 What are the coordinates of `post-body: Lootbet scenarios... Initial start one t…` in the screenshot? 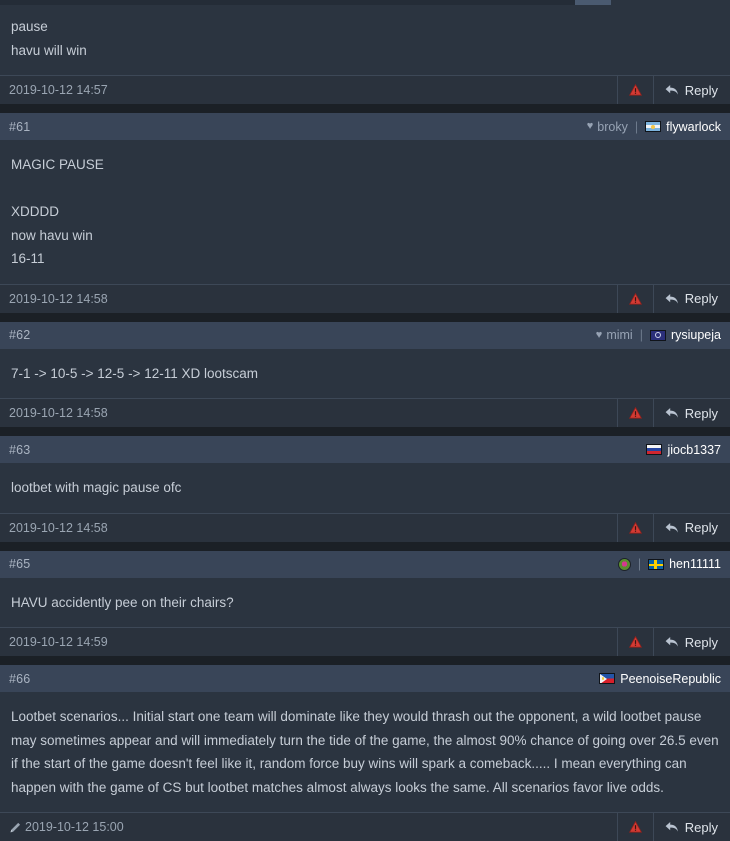 It's located at (365, 752).